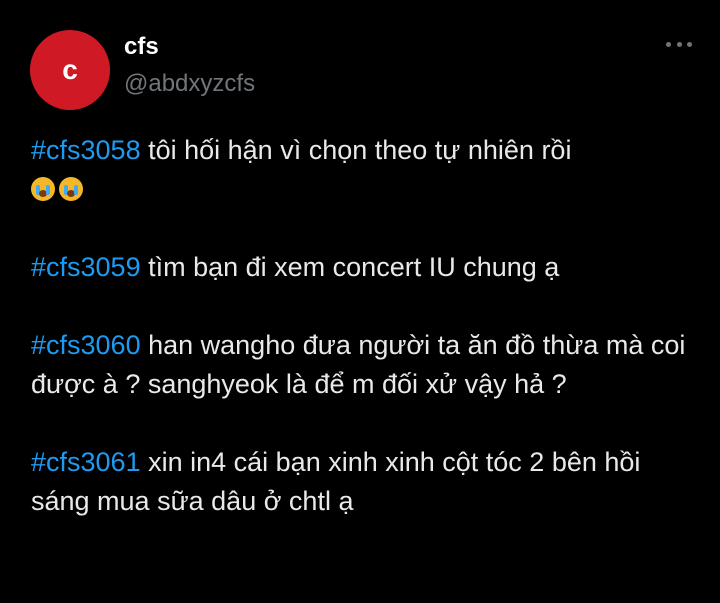 This screenshot has width=720, height=603. I want to click on more-options-icon, so click(679, 44).